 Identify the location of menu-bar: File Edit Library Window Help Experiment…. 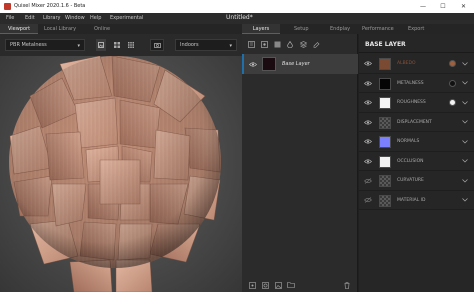
(237, 18).